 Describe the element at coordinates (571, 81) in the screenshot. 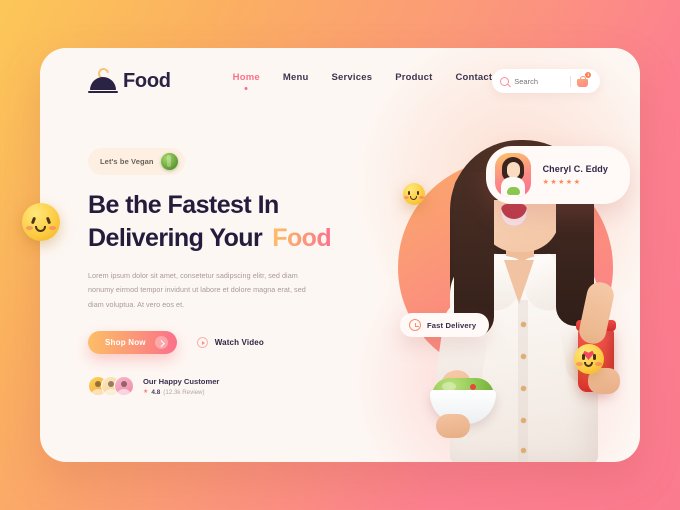

I see `divider` at that location.